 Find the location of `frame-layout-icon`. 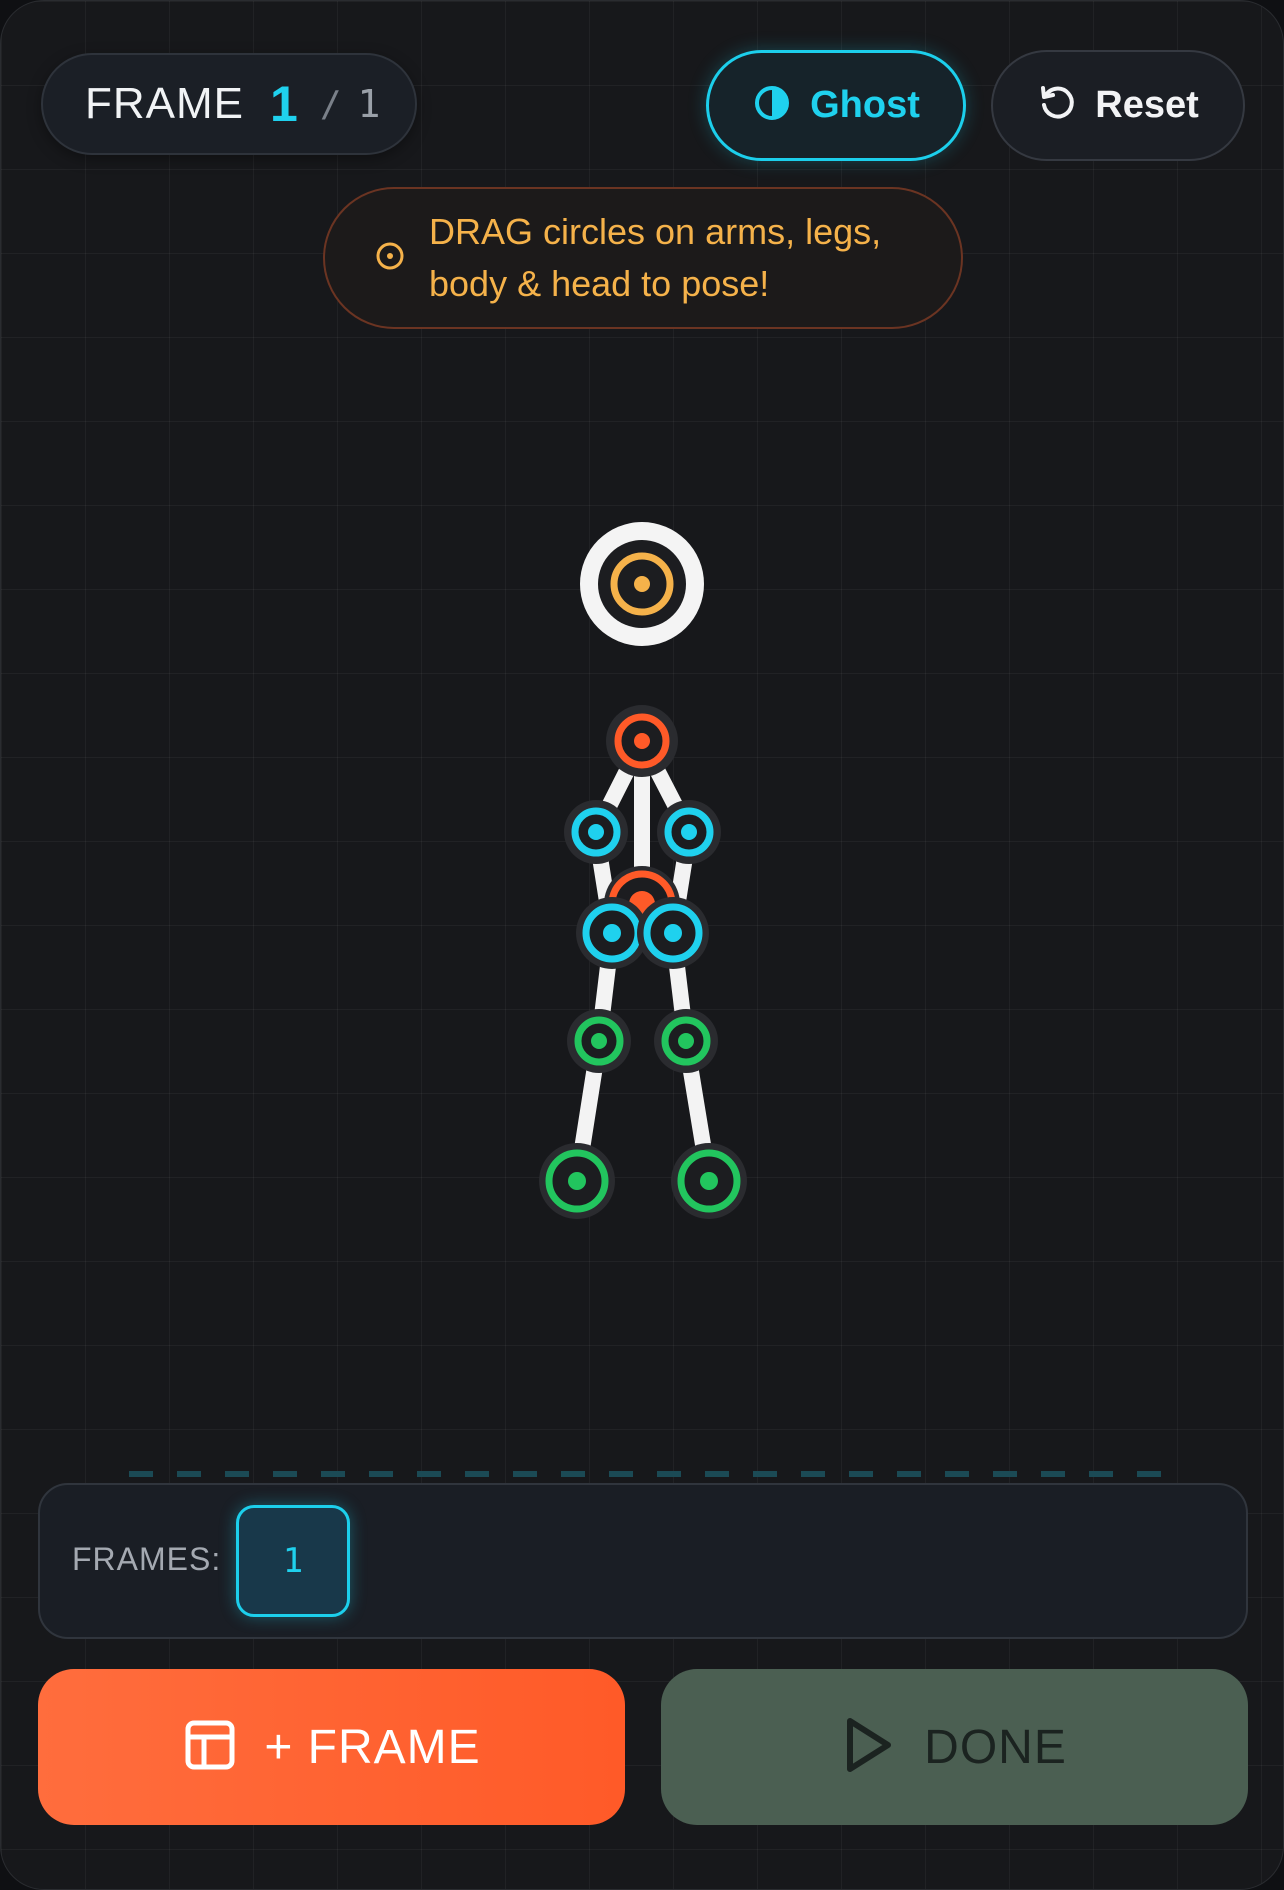

frame-layout-icon is located at coordinates (210, 1747).